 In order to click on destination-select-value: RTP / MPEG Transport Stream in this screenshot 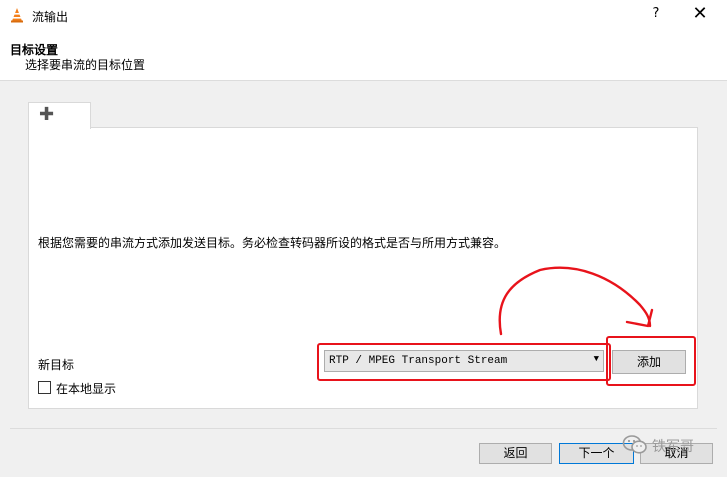, I will do `click(418, 361)`.